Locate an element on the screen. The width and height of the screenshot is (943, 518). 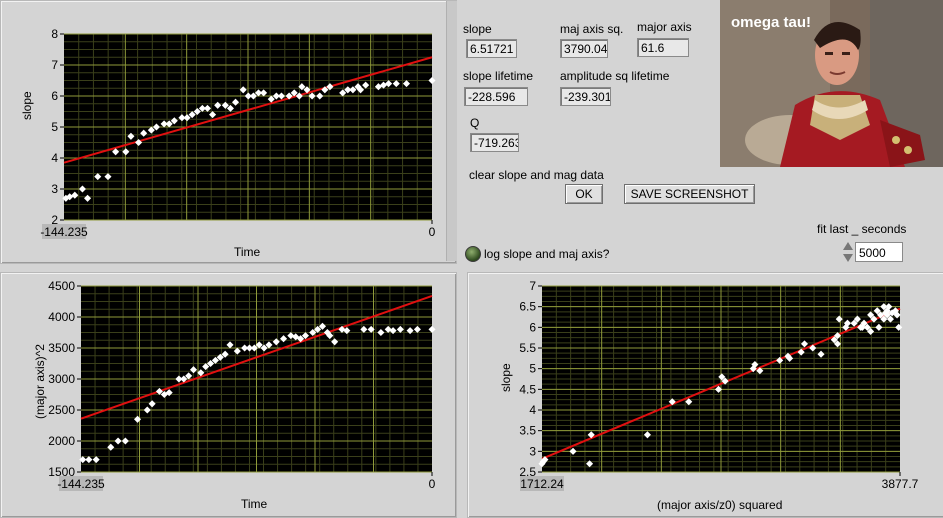
y-tick-label: 4.5 is located at coordinates (527, 389).